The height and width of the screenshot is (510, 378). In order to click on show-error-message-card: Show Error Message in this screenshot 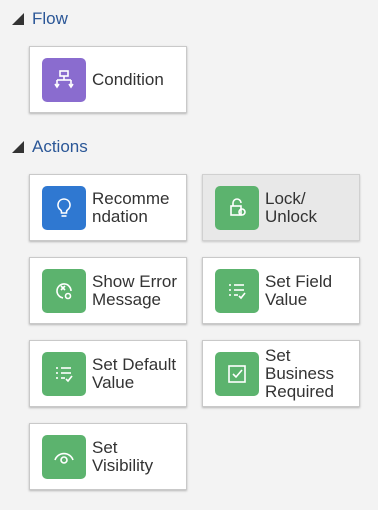, I will do `click(108, 290)`.